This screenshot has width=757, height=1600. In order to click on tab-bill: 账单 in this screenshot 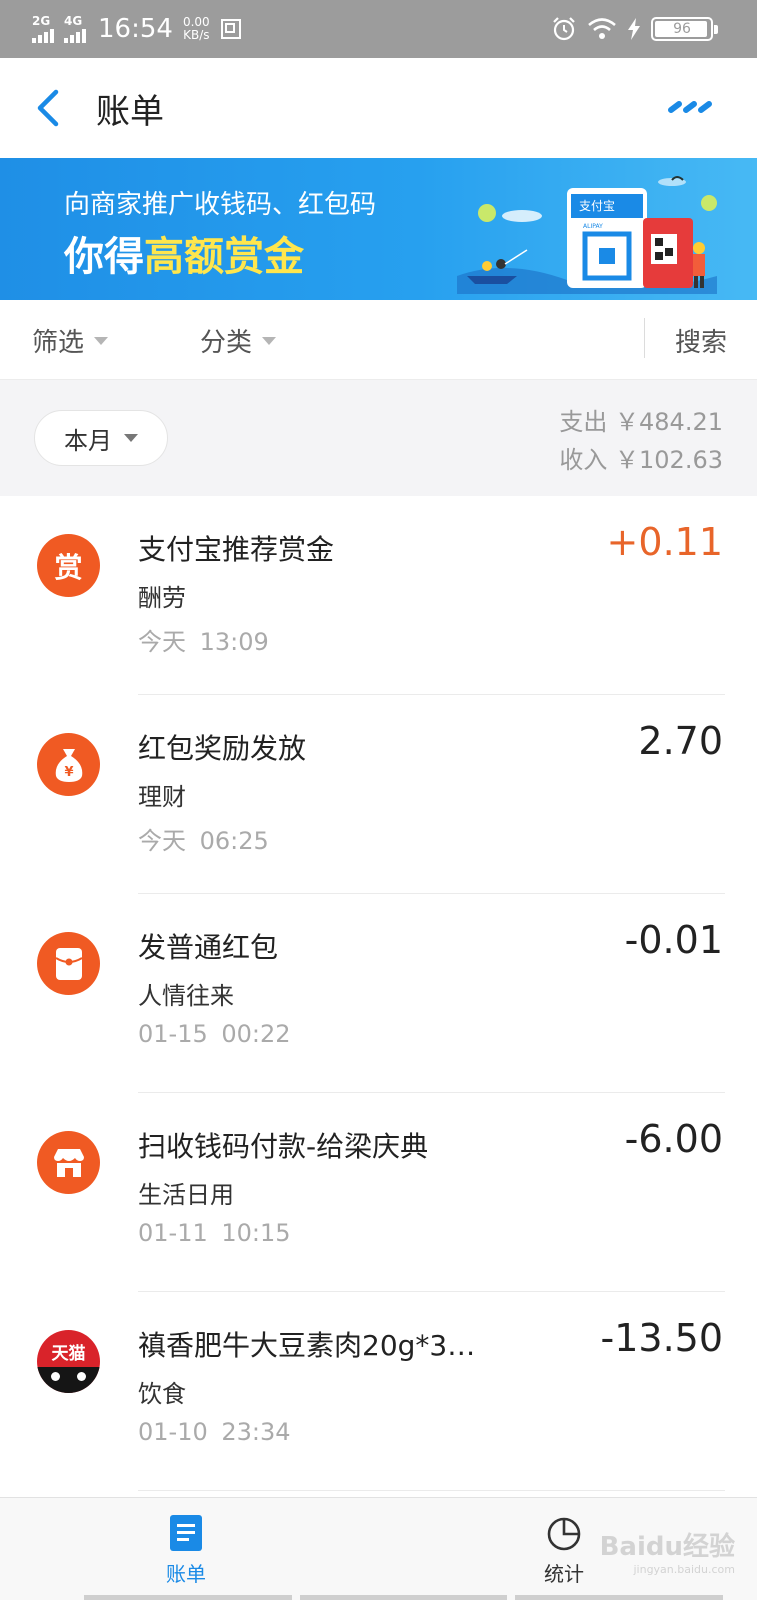, I will do `click(186, 1550)`.